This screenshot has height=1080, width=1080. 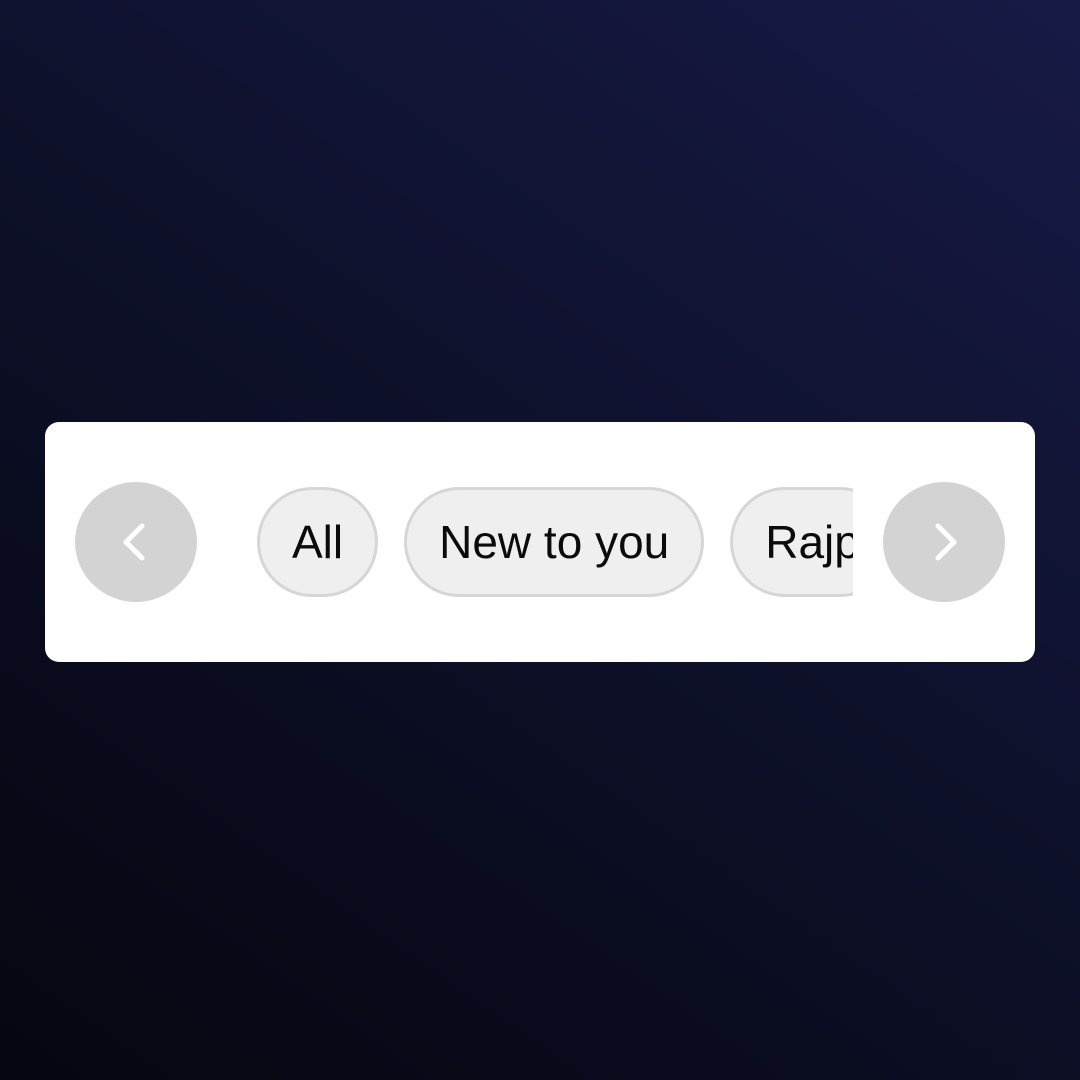 I want to click on chip-scroller: All New to you Rajp, so click(x=555, y=542).